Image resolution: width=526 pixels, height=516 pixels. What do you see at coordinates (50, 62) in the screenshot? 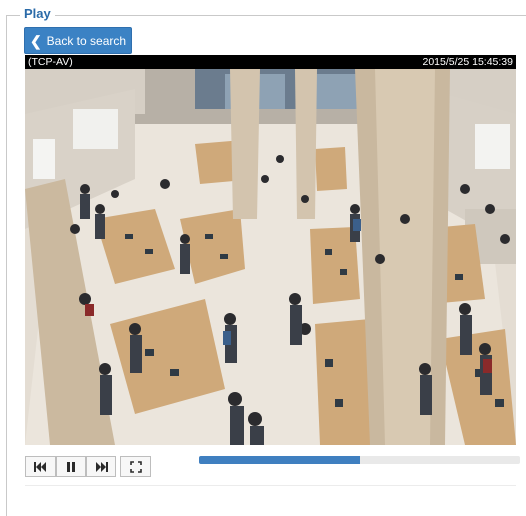
I see `video-source-label: (TCP-AV)` at bounding box center [50, 62].